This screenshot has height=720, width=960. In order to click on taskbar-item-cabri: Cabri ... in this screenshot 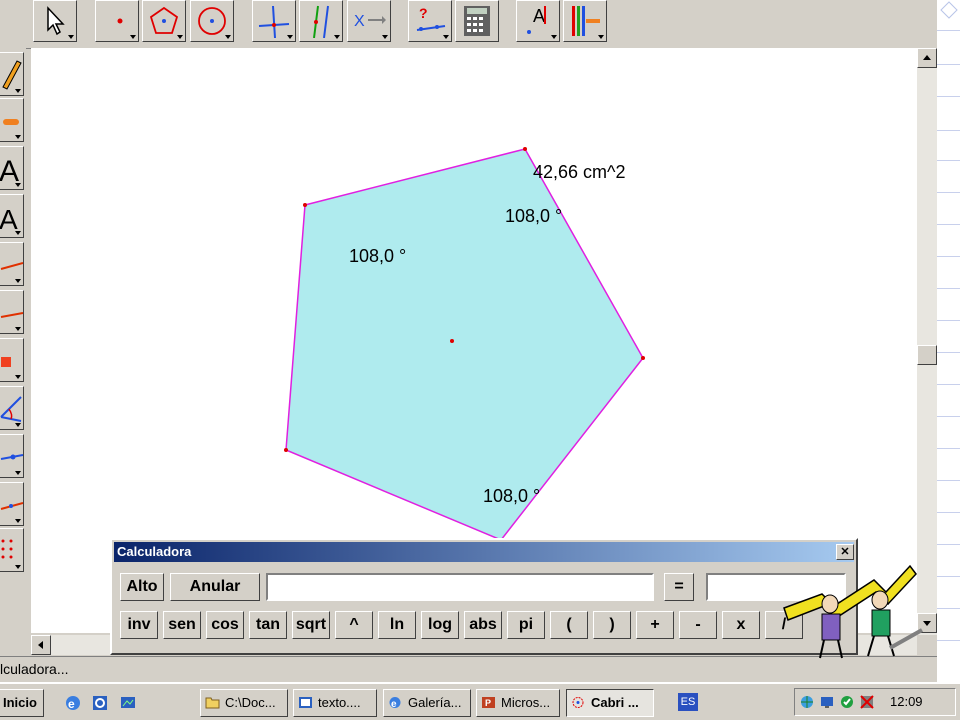, I will do `click(610, 703)`.